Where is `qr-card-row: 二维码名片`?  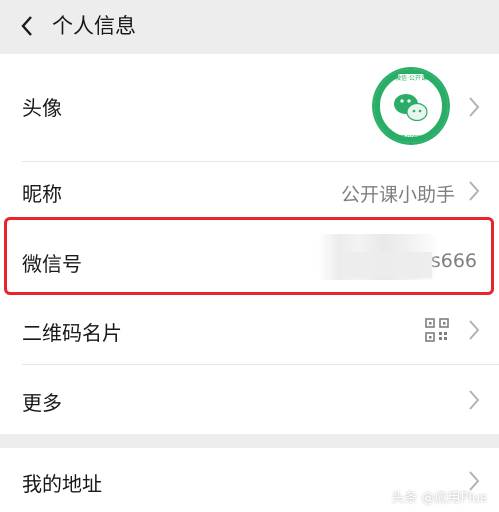
qr-card-row: 二维码名片 is located at coordinates (249, 330).